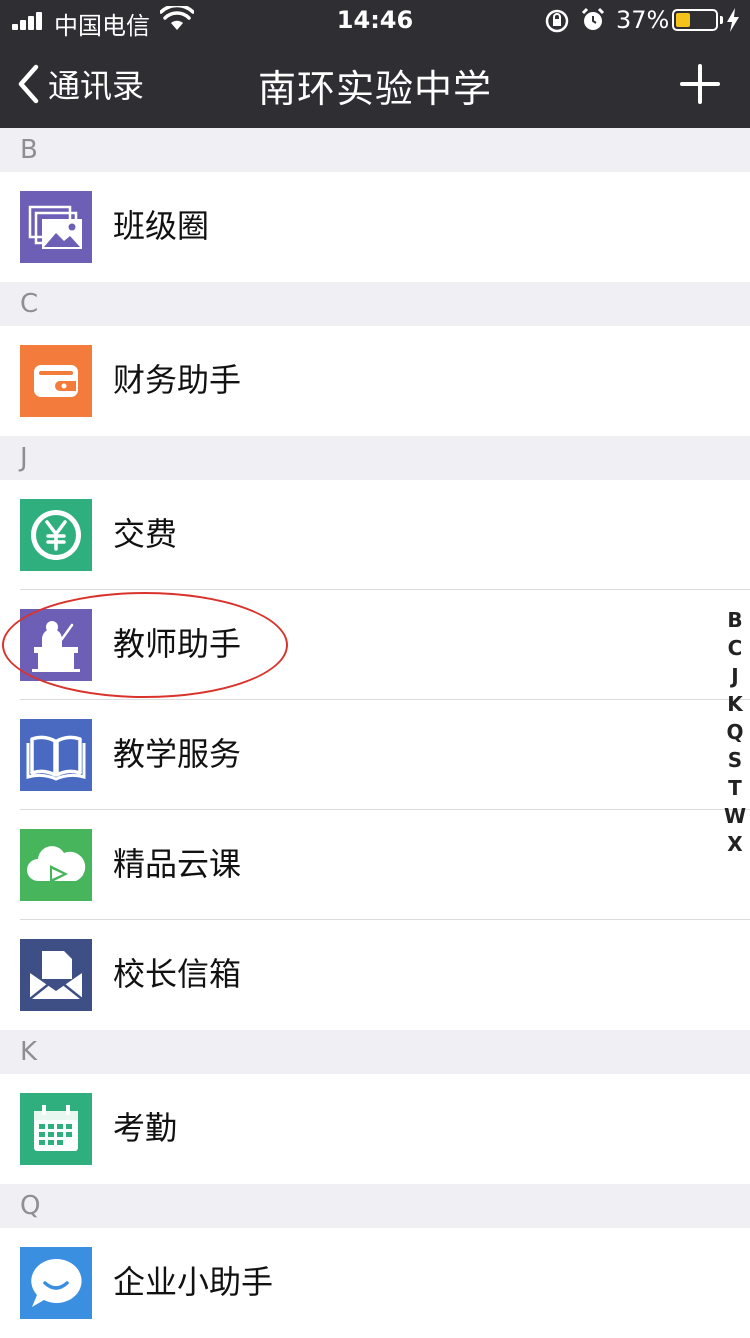 This screenshot has height=1338, width=750. What do you see at coordinates (735, 788) in the screenshot?
I see `index-letter-t: T` at bounding box center [735, 788].